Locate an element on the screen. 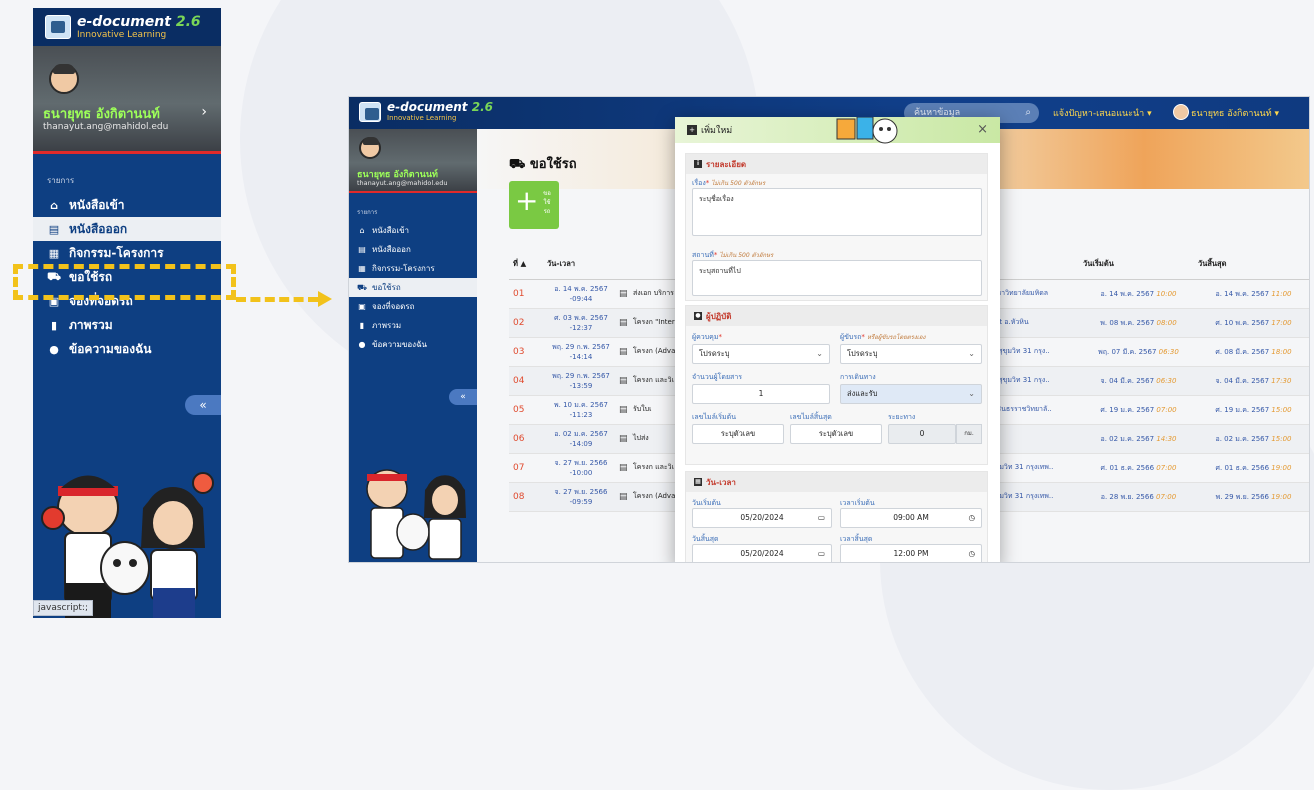  driver-label: ผู้ขับรถ* หรือผู้ขับรถโดยตรงเอง is located at coordinates (883, 337).